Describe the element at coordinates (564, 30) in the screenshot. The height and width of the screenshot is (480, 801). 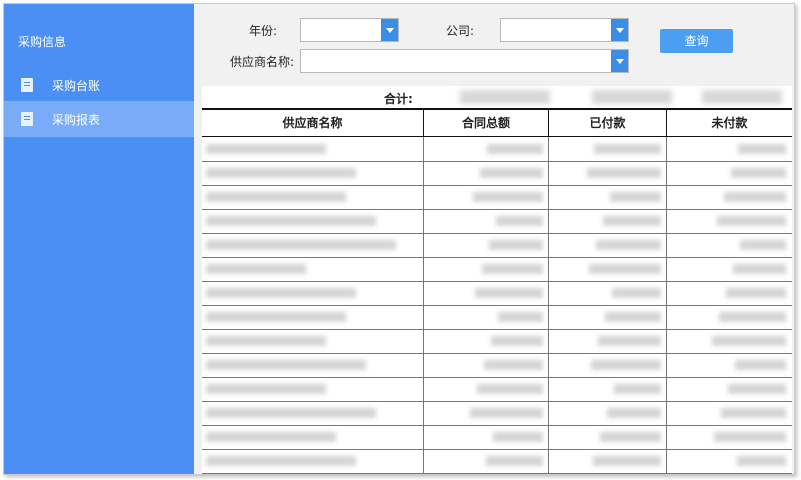
I see `company-select` at that location.